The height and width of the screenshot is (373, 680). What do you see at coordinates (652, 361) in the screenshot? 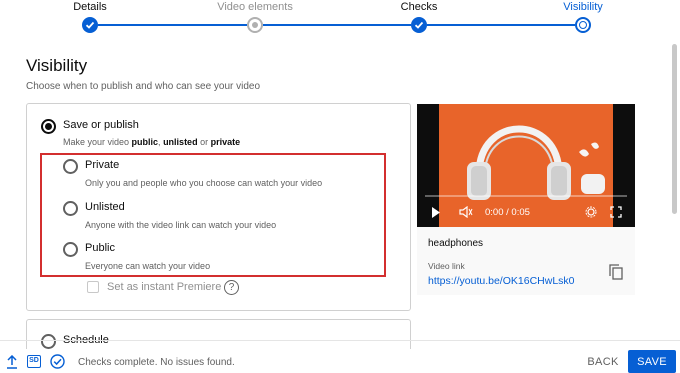
I see `save-button: SAVE` at bounding box center [652, 361].